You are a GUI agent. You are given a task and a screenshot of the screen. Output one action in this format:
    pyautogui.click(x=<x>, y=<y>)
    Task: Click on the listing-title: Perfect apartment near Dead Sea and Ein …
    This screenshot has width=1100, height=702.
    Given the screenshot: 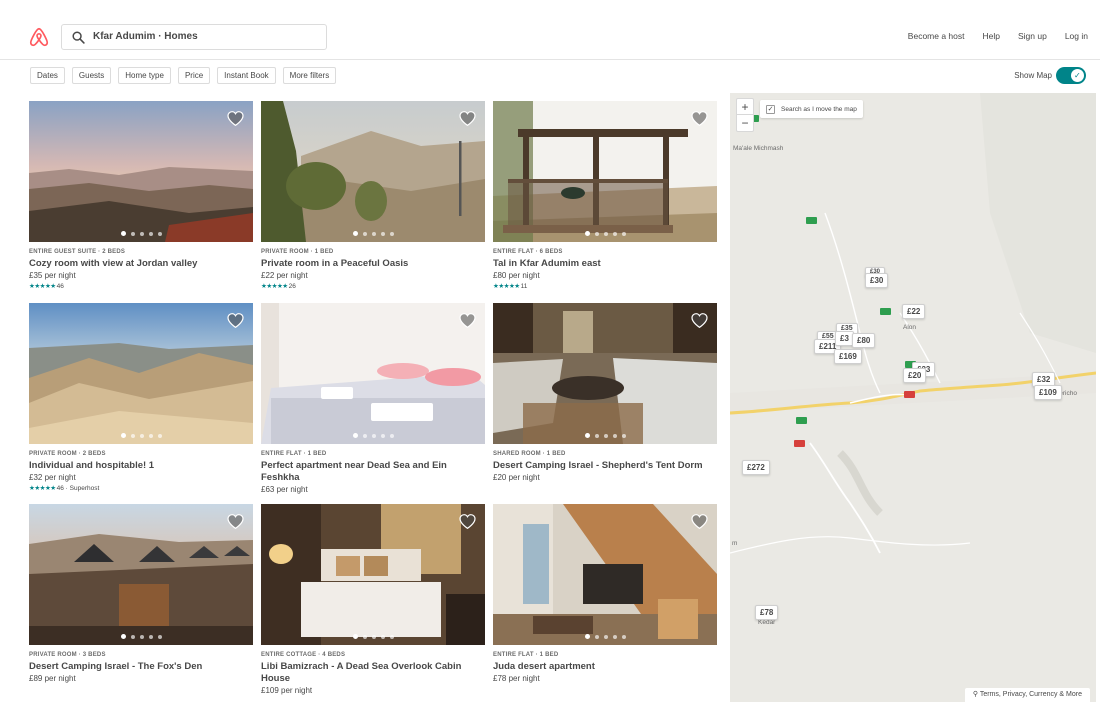 What is the action you would take?
    pyautogui.click(x=373, y=472)
    